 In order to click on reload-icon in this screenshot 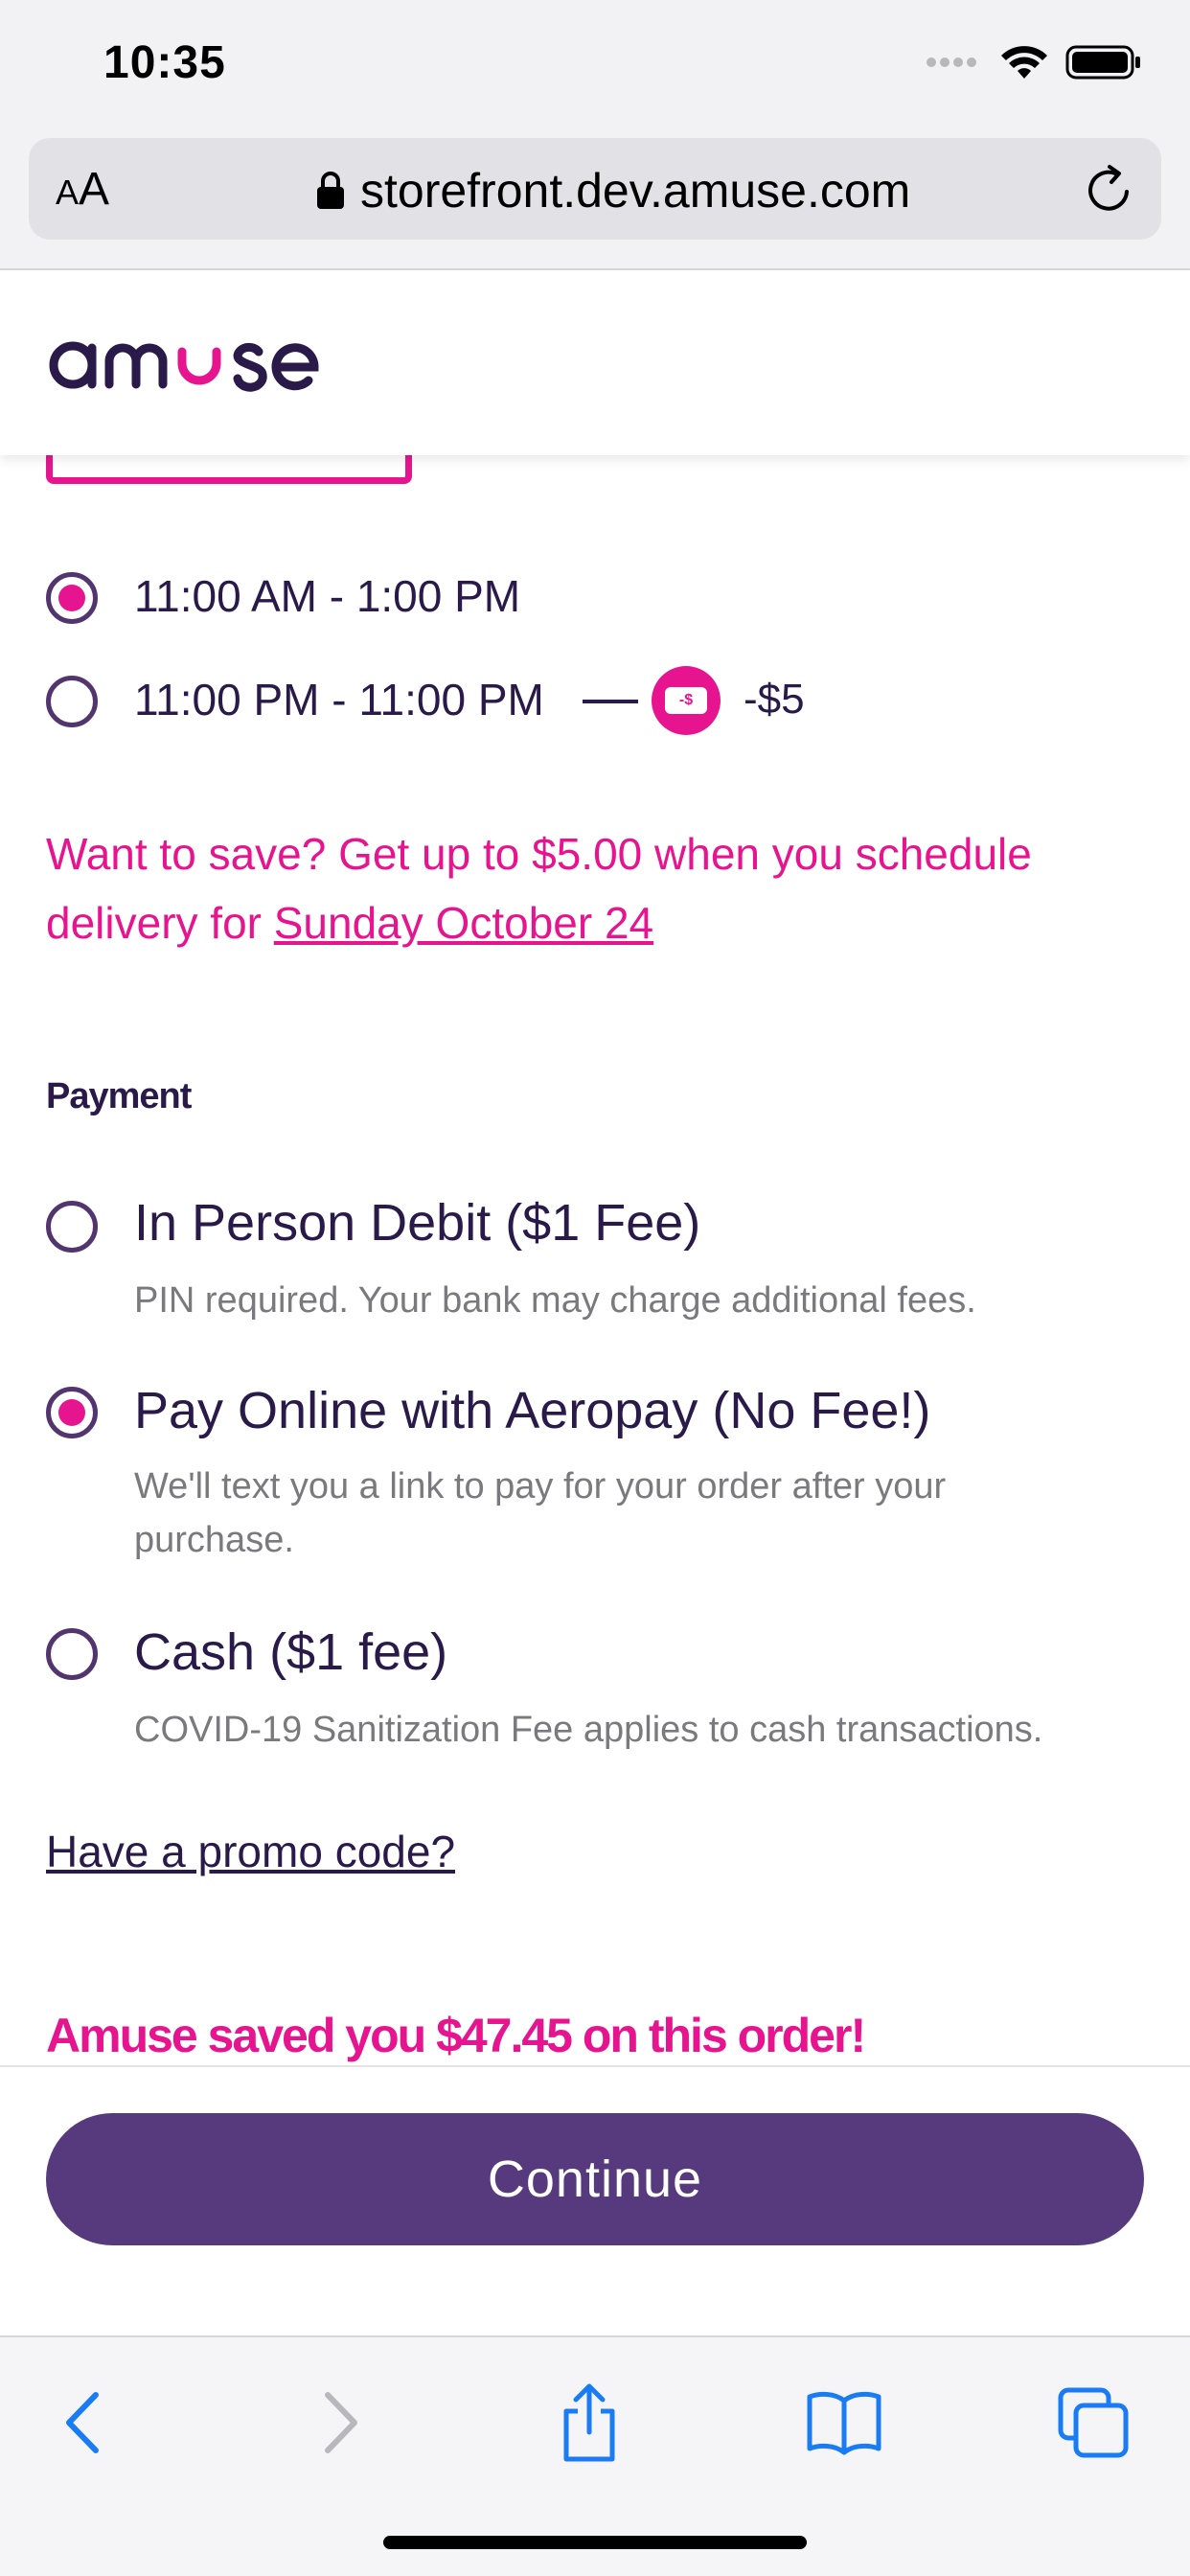, I will do `click(1109, 190)`.